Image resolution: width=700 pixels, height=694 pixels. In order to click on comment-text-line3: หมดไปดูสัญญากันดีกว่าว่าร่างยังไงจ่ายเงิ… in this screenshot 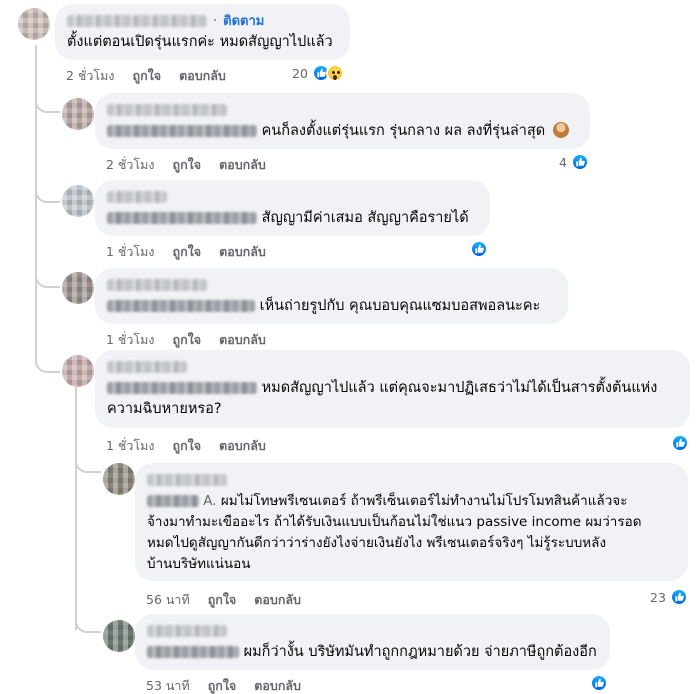, I will do `click(377, 543)`.